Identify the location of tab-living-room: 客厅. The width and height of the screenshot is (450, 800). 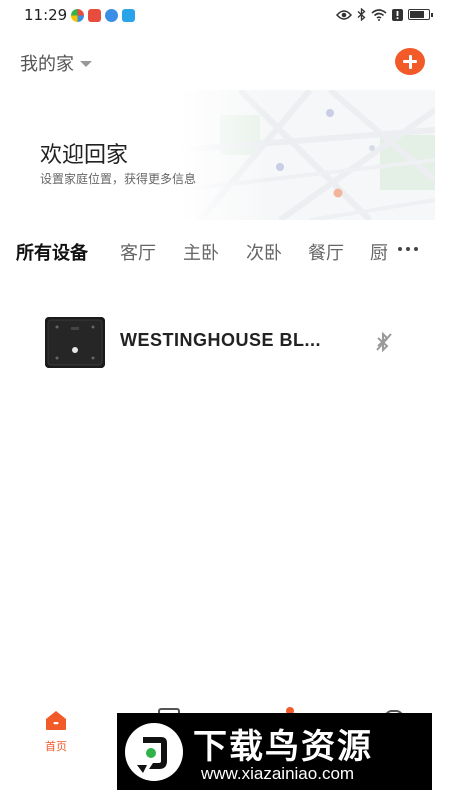
(138, 252).